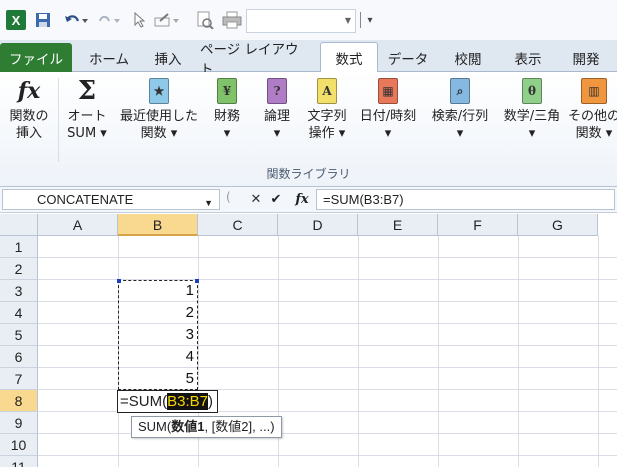 The image size is (617, 467). I want to click on math-label: 数学/三角, so click(532, 116).